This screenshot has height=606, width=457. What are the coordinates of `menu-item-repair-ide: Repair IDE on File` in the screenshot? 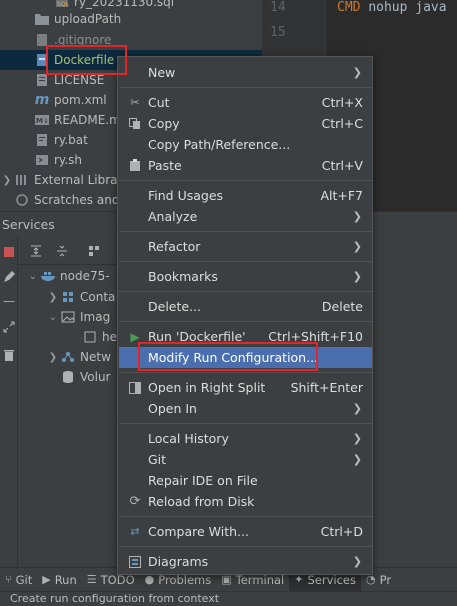 It's located at (245, 480).